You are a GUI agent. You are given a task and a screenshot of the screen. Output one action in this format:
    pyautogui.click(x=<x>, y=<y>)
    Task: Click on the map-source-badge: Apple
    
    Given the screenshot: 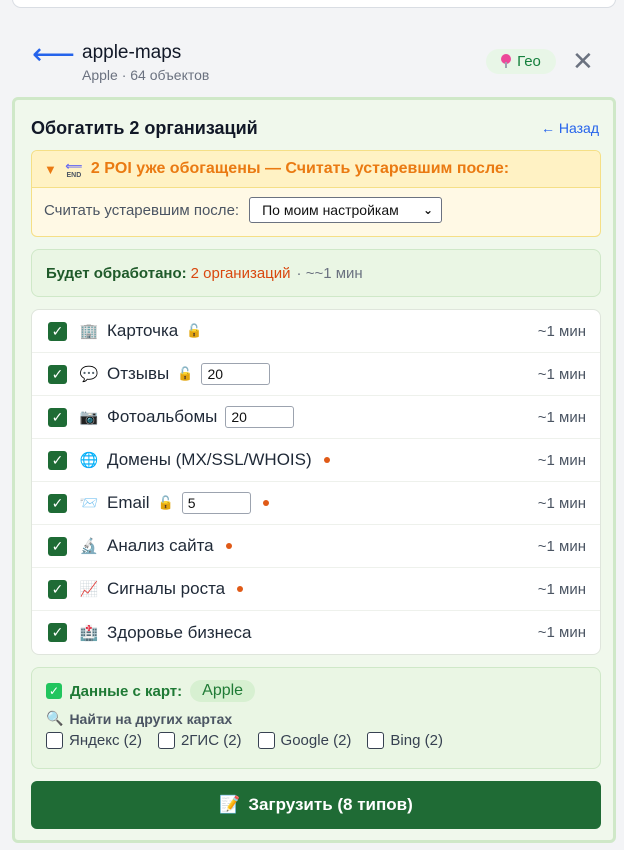 What is the action you would take?
    pyautogui.click(x=223, y=691)
    